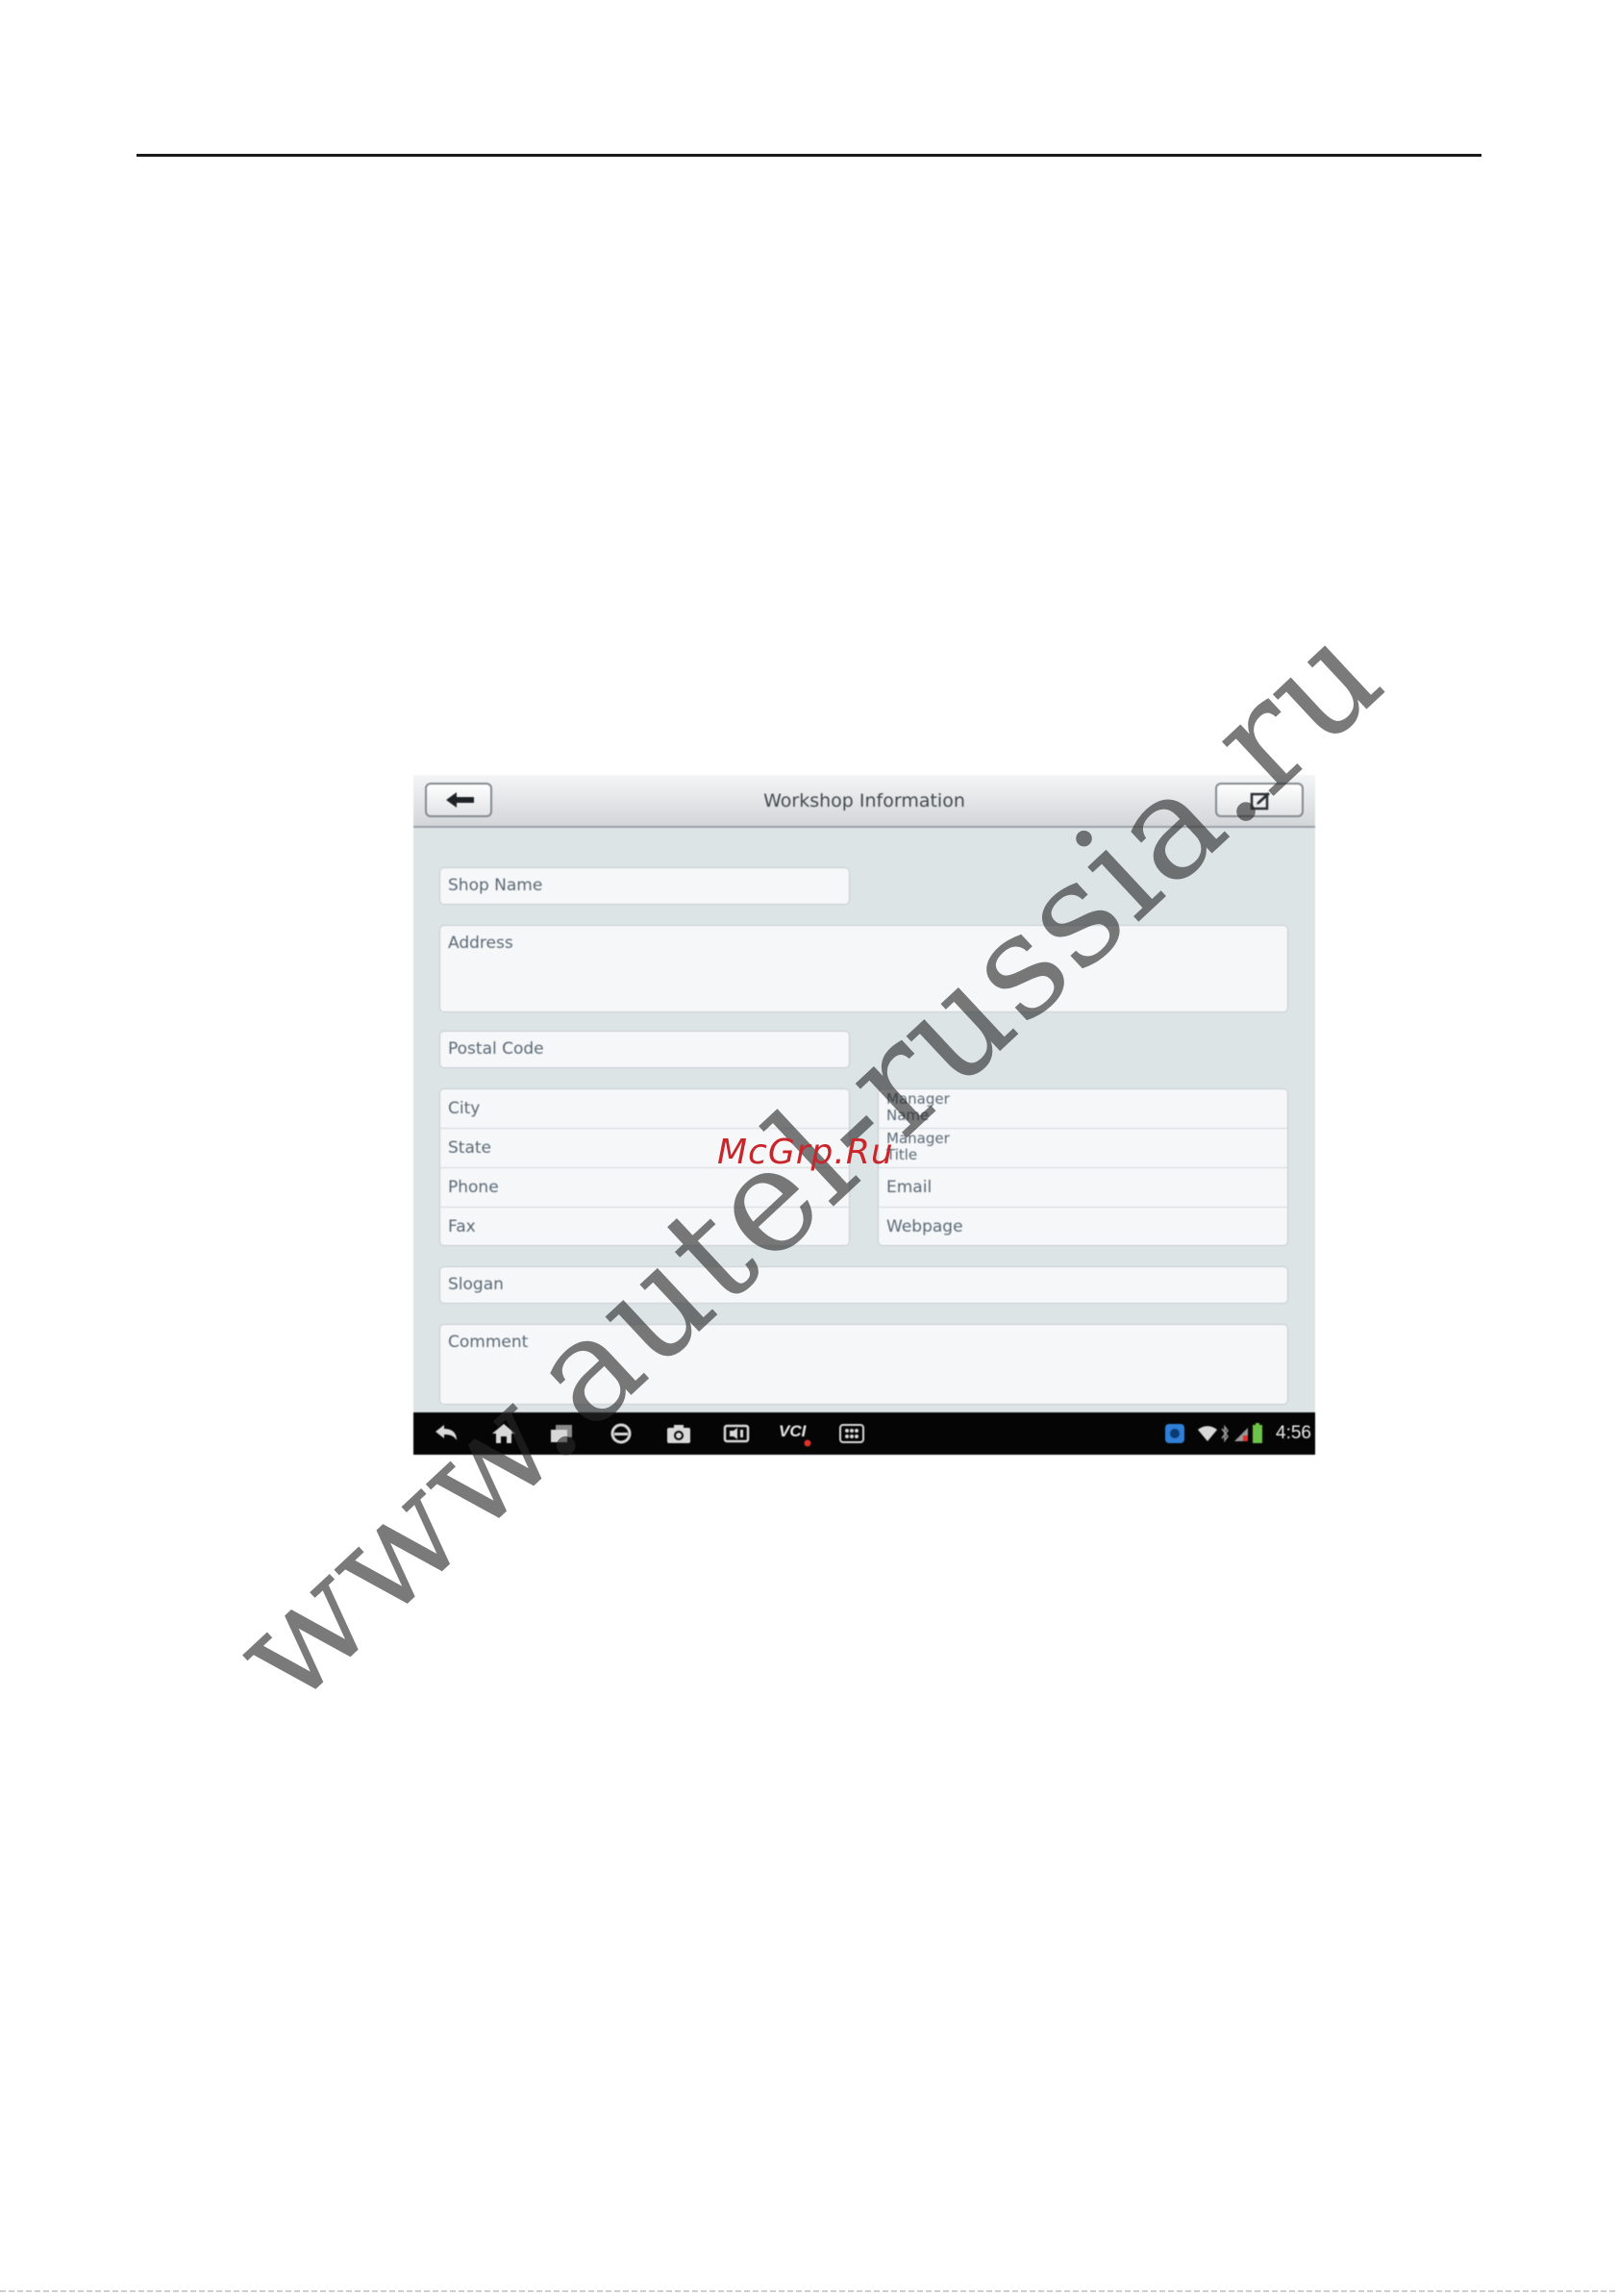 Image resolution: width=1618 pixels, height=2296 pixels. What do you see at coordinates (1225, 1433) in the screenshot?
I see `bluetooth-icon` at bounding box center [1225, 1433].